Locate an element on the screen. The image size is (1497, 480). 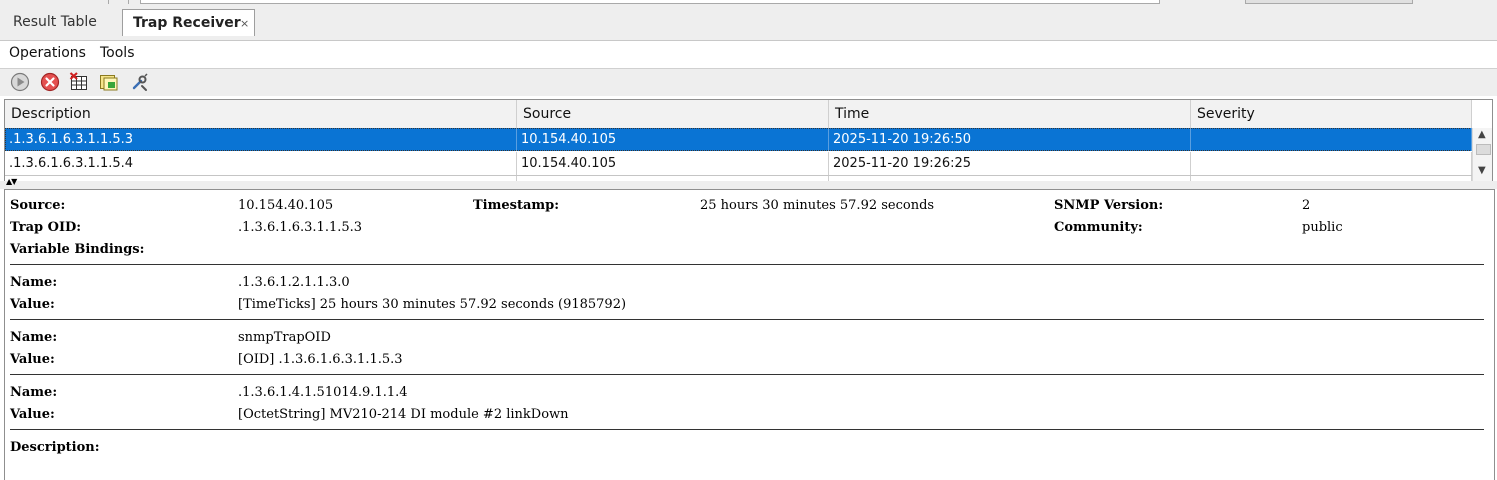
binding-name: .1.3.6.1.4.1.51014.9.1.1.4 is located at coordinates (323, 392).